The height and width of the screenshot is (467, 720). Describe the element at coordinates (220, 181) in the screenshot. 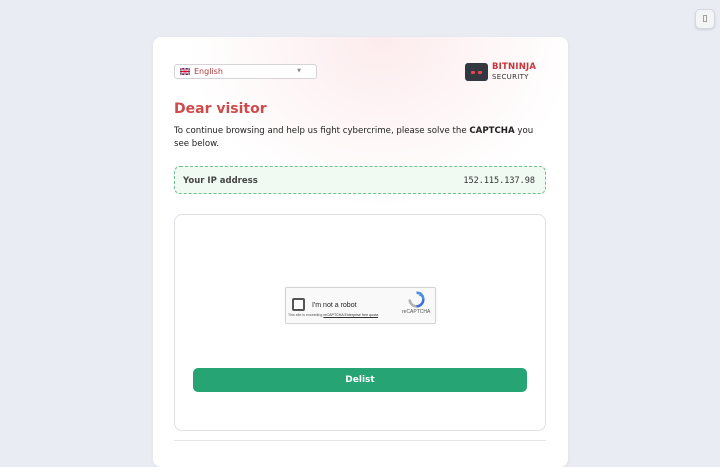

I see `ip-label: Your IP address` at that location.